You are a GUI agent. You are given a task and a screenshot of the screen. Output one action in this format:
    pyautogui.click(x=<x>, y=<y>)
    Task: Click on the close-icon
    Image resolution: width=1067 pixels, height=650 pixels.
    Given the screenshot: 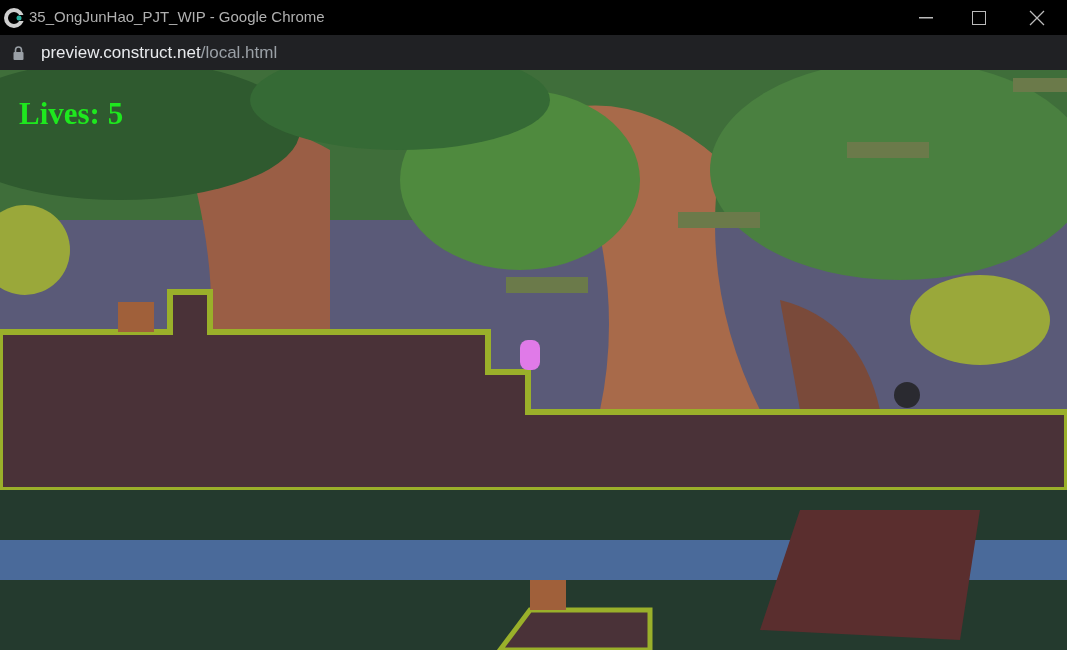 What is the action you would take?
    pyautogui.click(x=1037, y=17)
    